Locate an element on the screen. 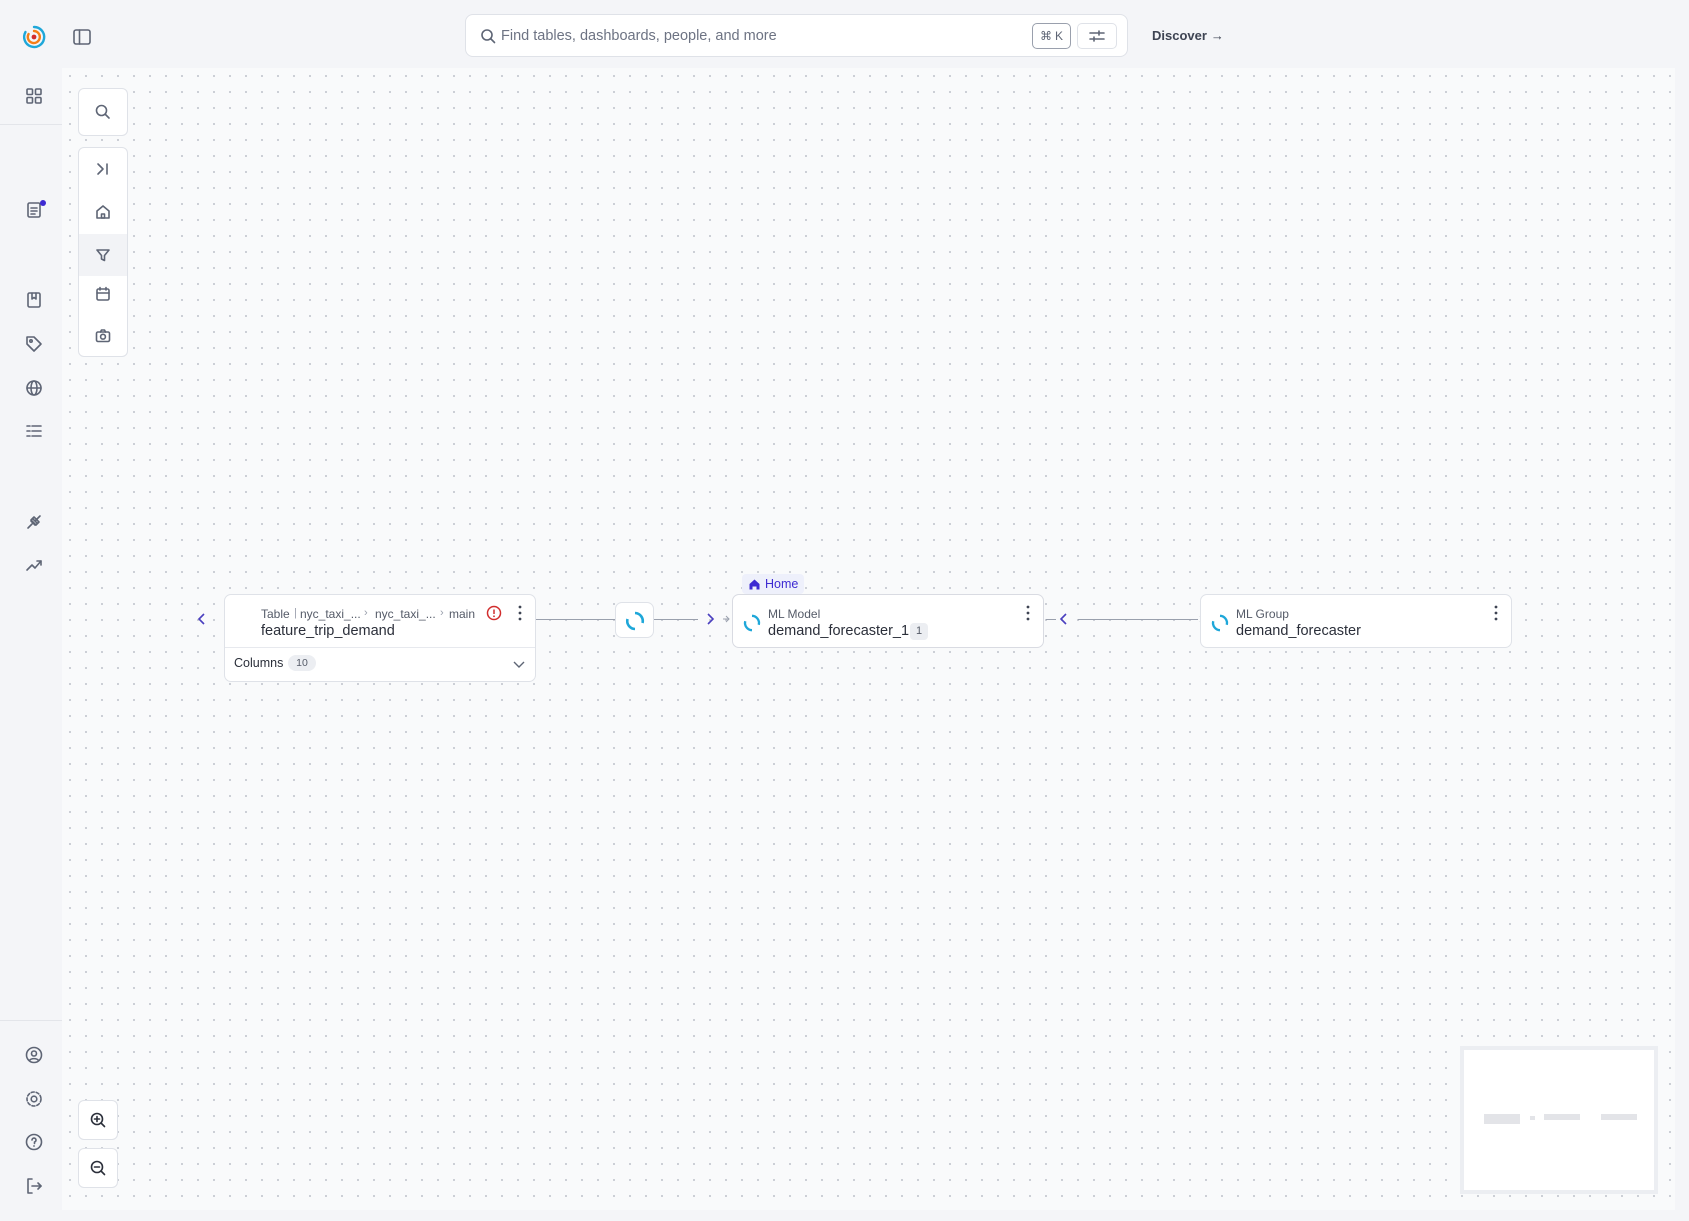 The height and width of the screenshot is (1221, 1689). tag-icon is located at coordinates (34, 344).